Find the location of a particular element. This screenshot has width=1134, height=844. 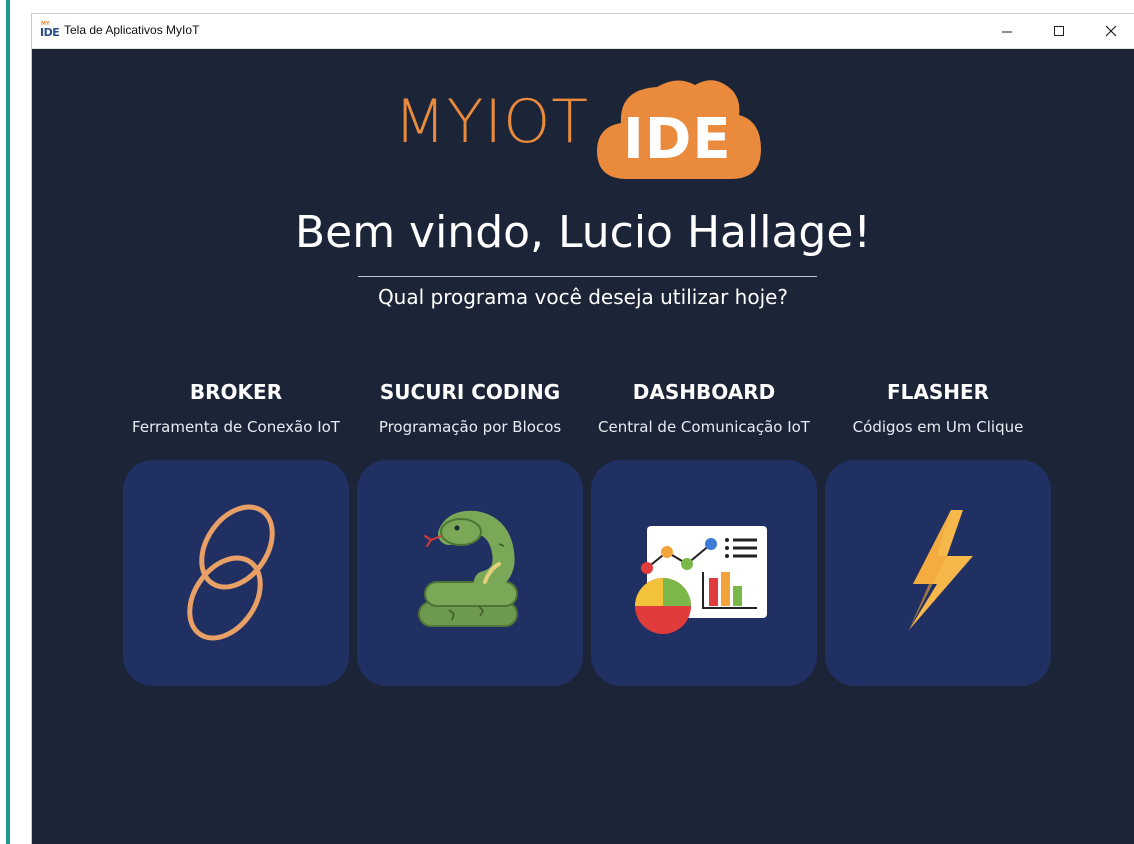

app-description: Programação por Blocos is located at coordinates (470, 427).